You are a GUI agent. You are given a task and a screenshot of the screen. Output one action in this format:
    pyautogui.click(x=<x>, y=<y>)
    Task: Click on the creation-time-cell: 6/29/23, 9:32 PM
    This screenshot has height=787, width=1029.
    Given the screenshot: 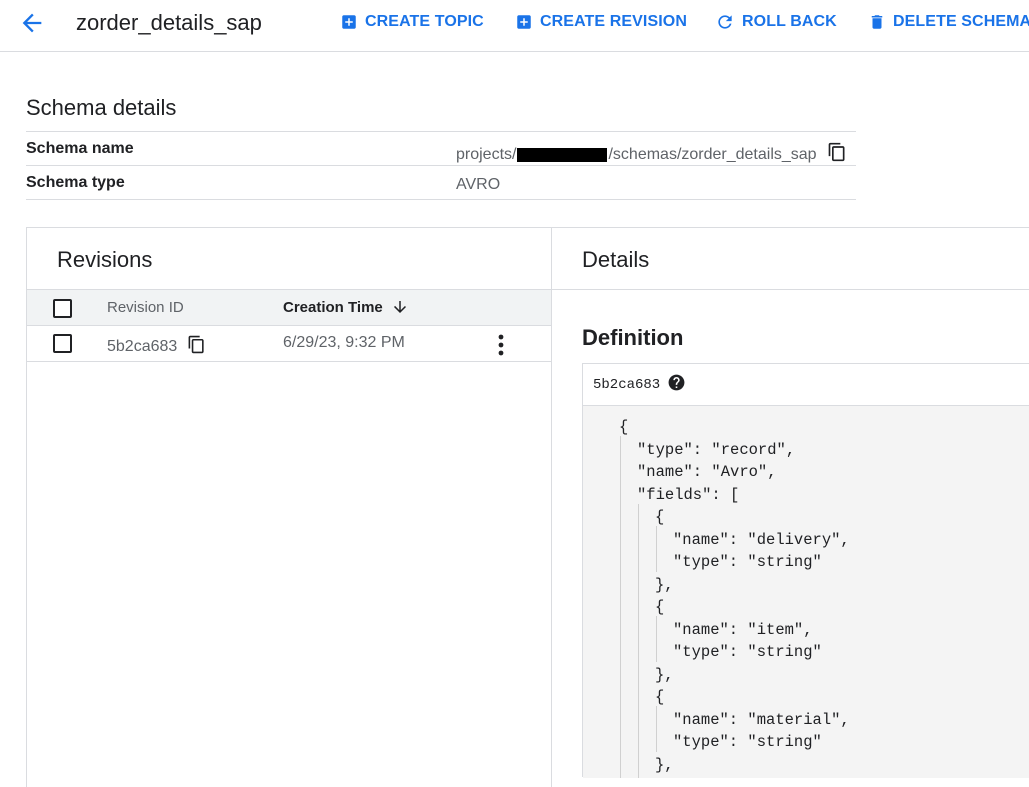 What is the action you would take?
    pyautogui.click(x=344, y=342)
    